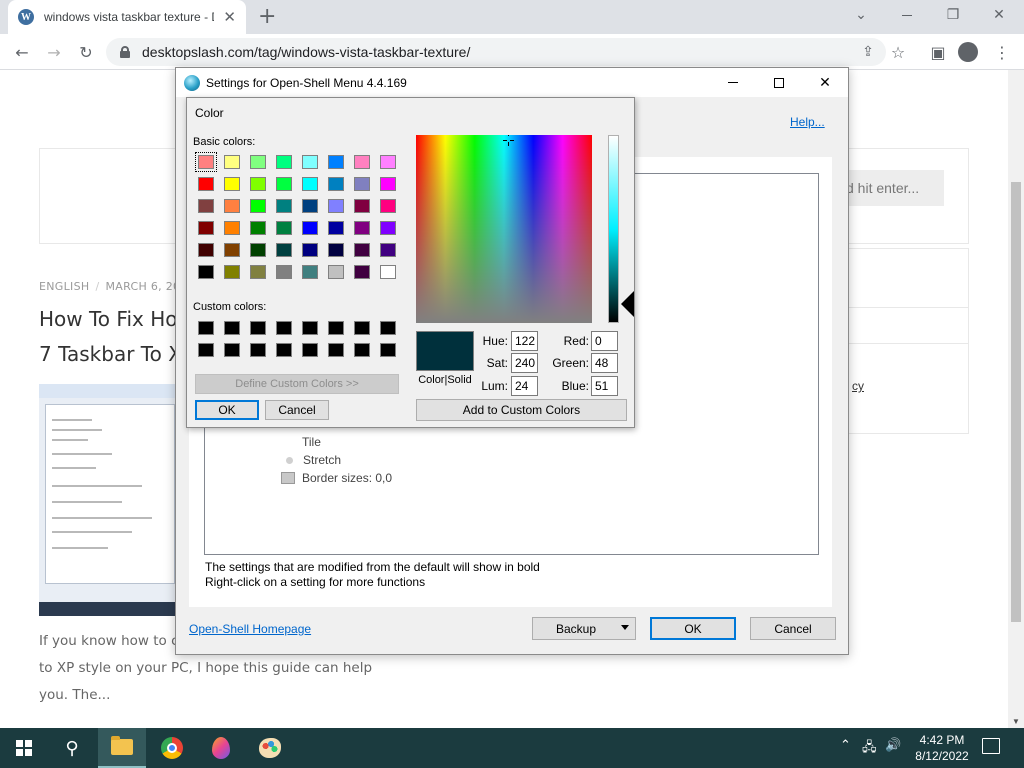 This screenshot has height=768, width=1024. I want to click on maps-icon, so click(221, 748).